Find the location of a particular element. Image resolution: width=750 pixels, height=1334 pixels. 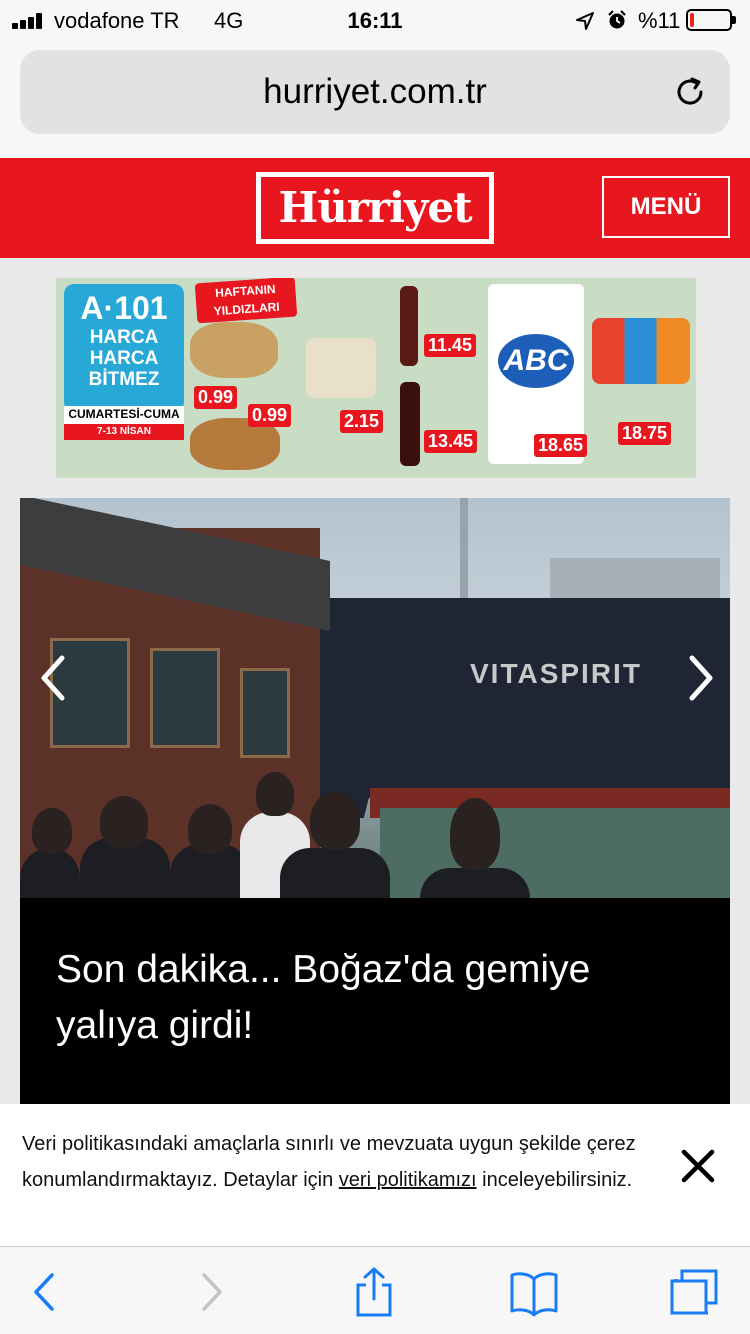

battery-icon is located at coordinates (711, 20).